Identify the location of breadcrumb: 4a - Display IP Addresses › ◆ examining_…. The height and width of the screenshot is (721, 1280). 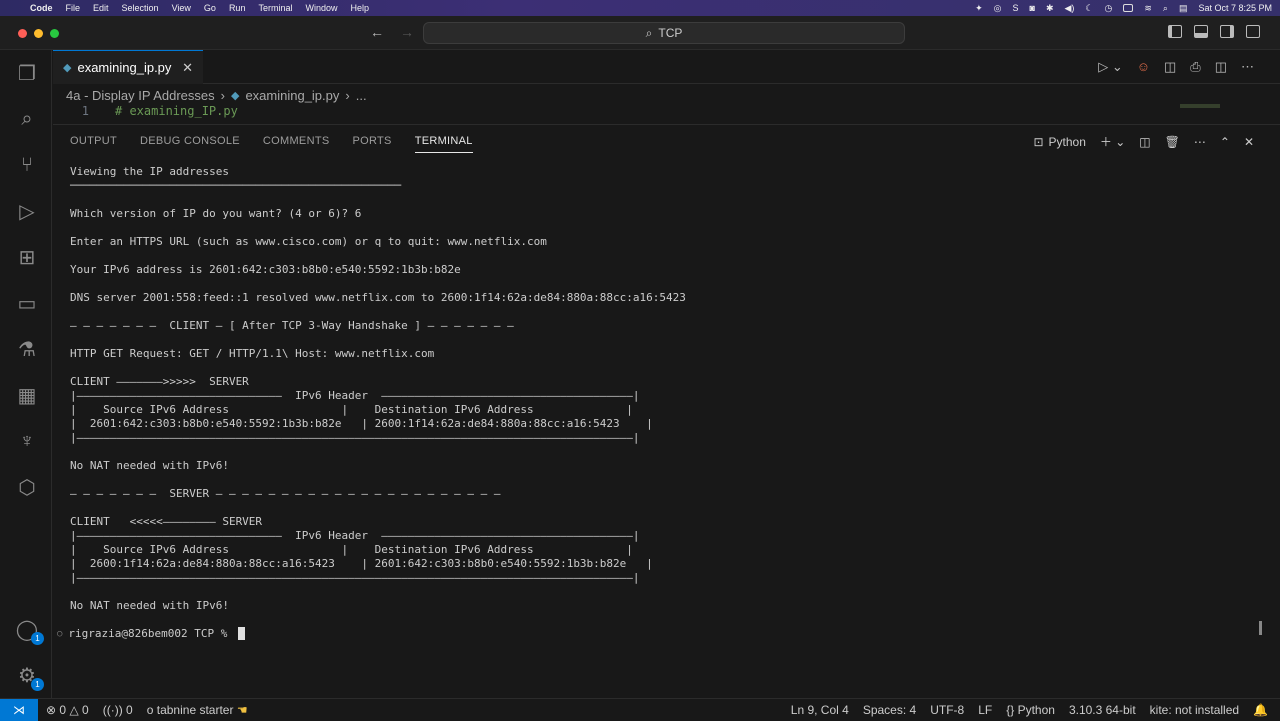
(210, 95).